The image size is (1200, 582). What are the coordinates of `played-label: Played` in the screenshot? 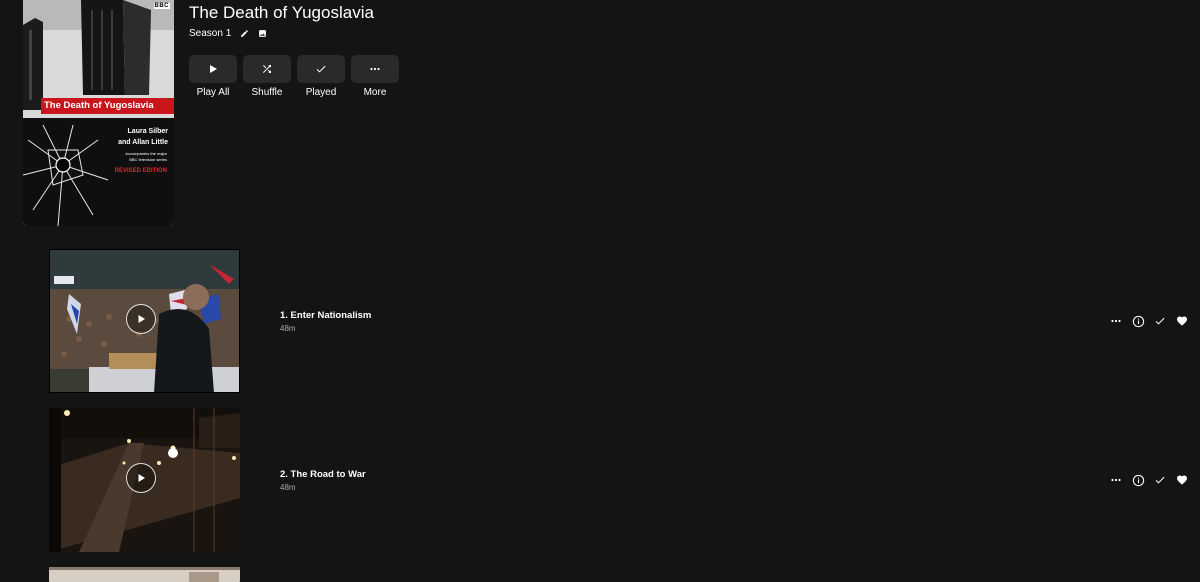 It's located at (321, 92).